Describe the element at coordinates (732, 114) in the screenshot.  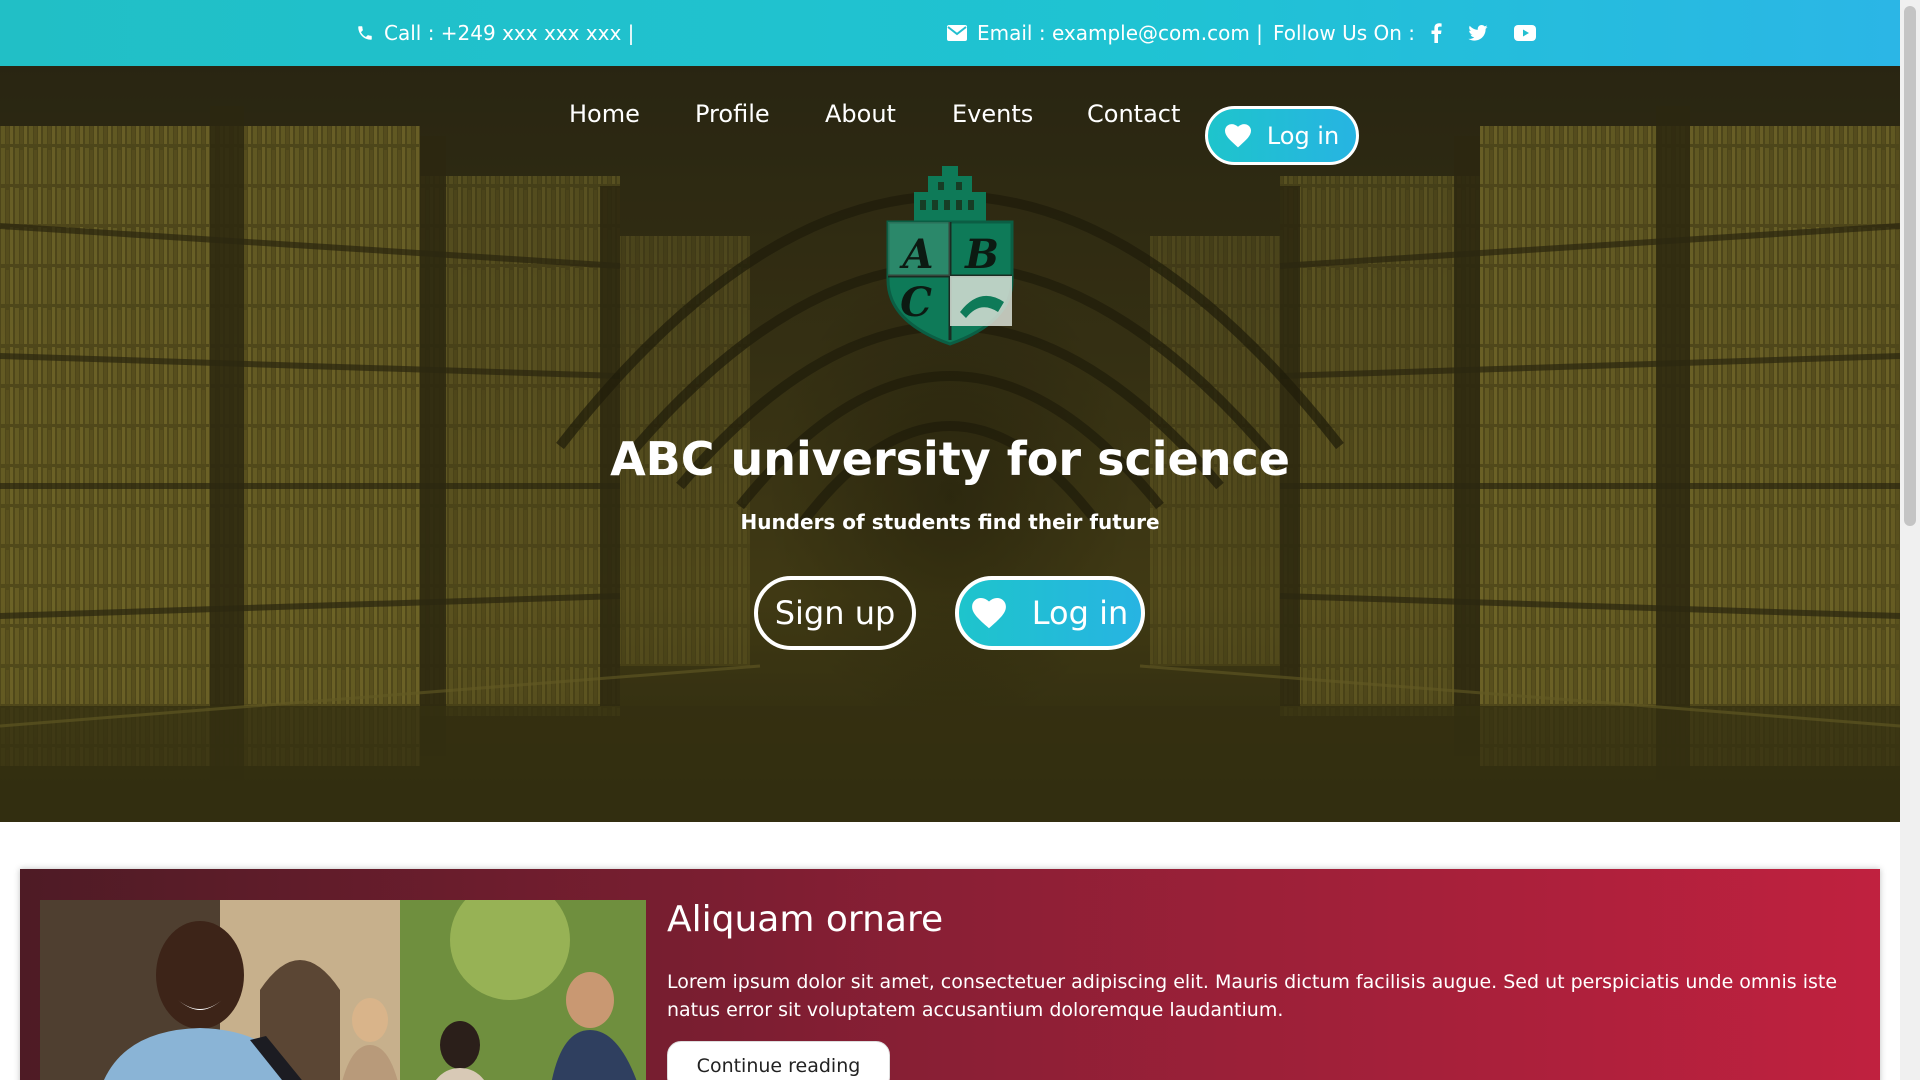
I see `nav-profile: Profile` at that location.